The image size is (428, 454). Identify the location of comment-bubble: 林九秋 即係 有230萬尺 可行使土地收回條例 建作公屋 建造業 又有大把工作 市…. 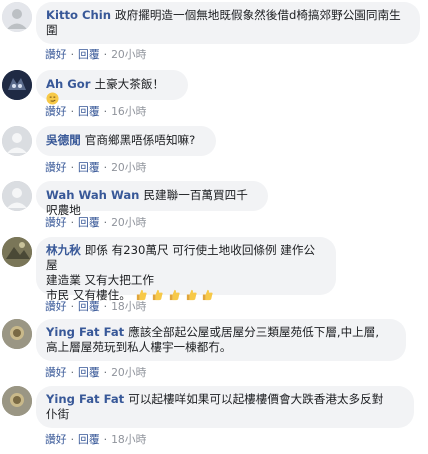
(186, 269).